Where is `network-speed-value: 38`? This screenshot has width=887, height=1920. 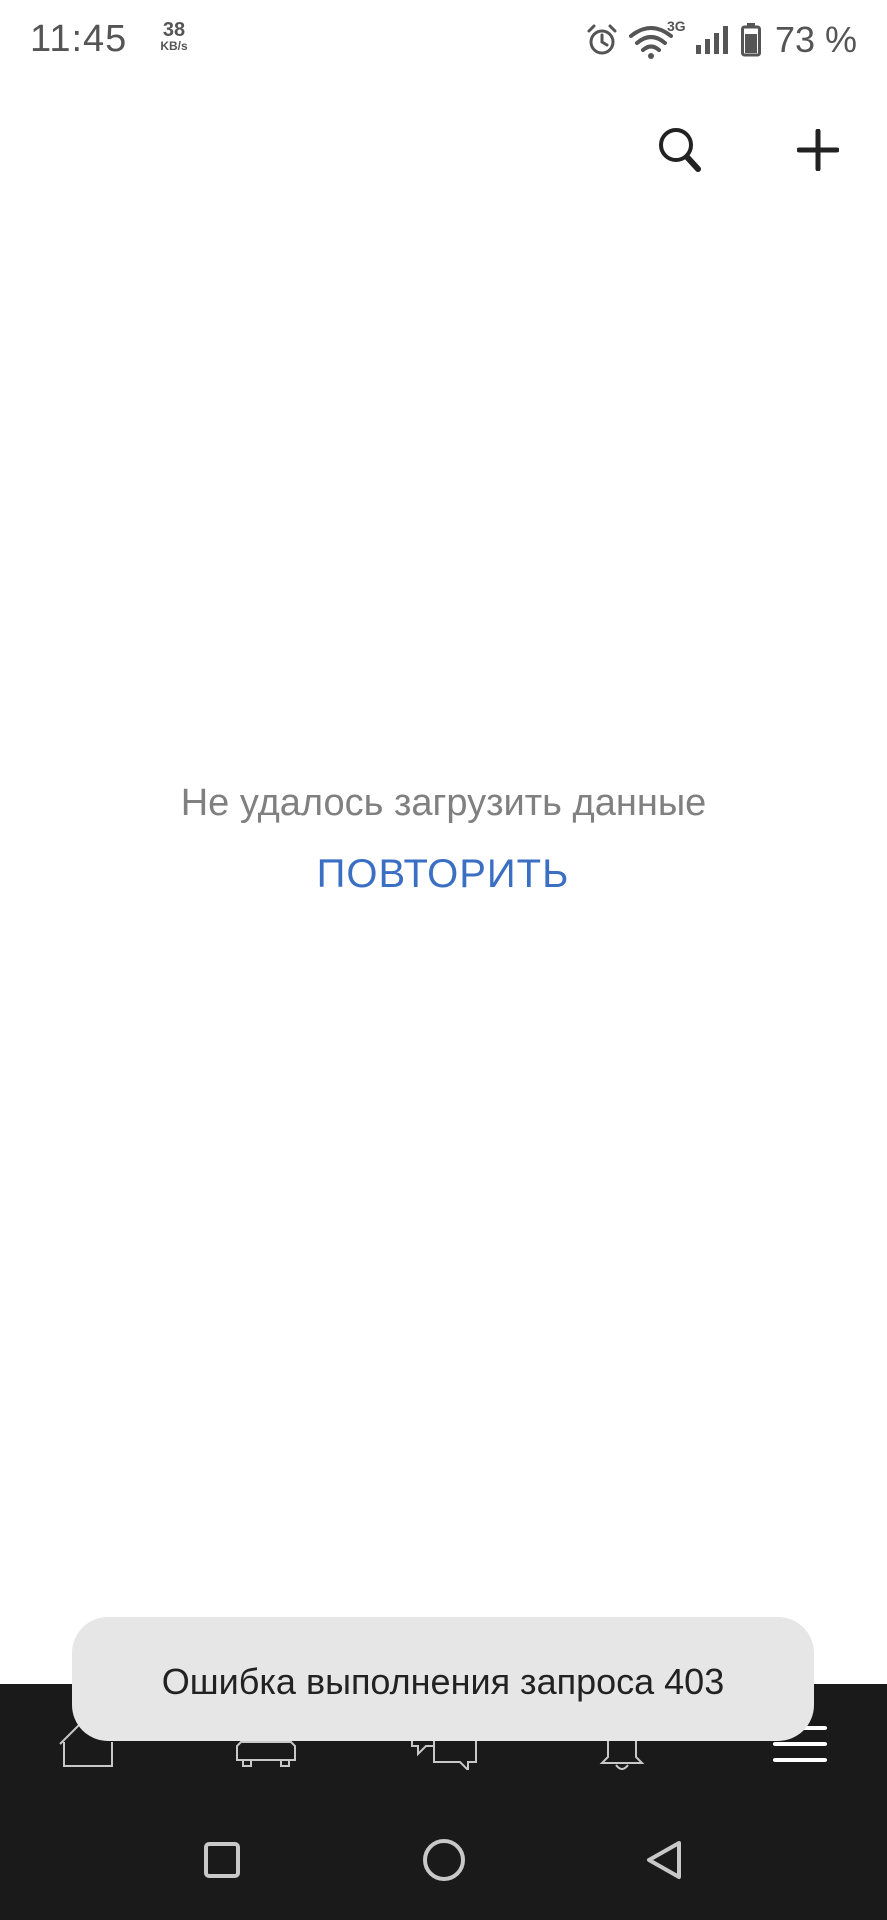 network-speed-value: 38 is located at coordinates (174, 30).